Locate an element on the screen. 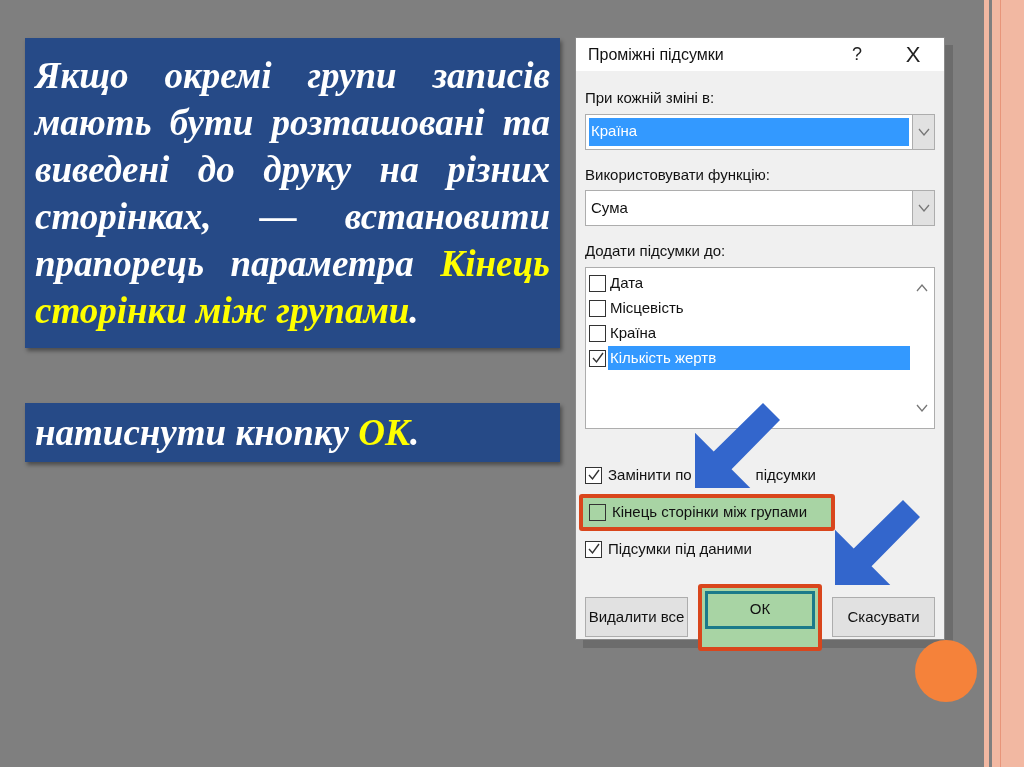  checkbox-label: Замінити по is located at coordinates (650, 474).